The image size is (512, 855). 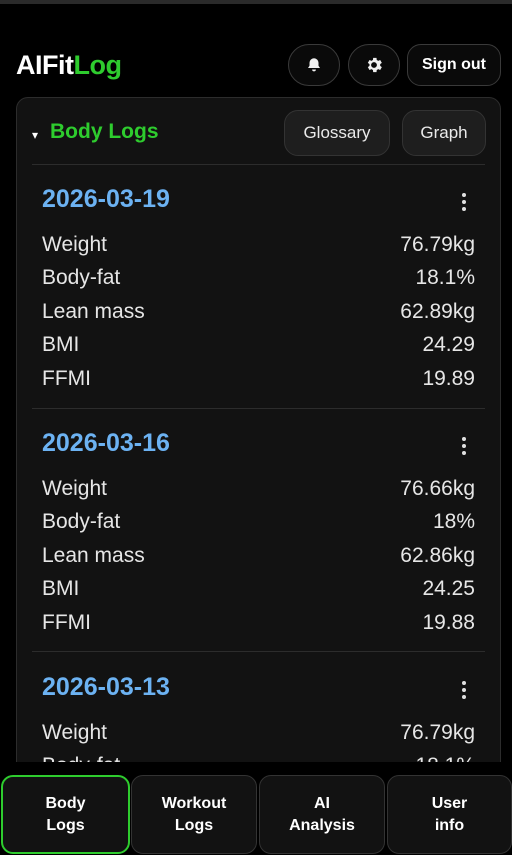 What do you see at coordinates (65, 803) in the screenshot?
I see `nav-label: Body` at bounding box center [65, 803].